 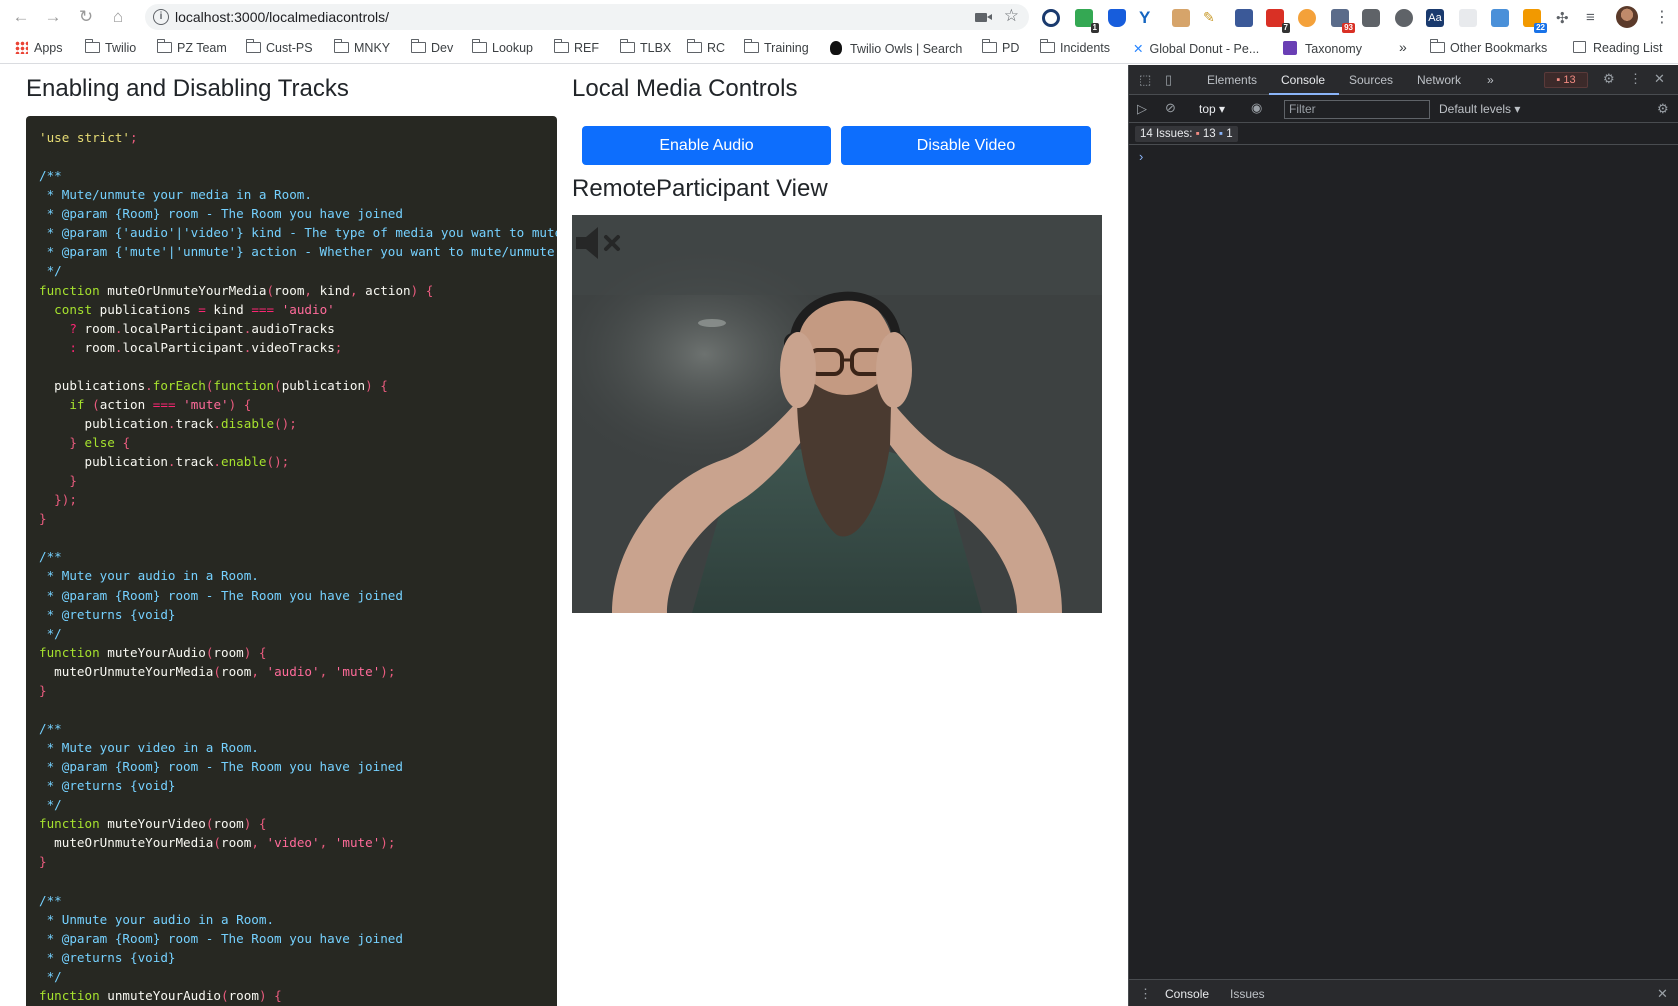 I want to click on console-filter-input: Filter, so click(x=1357, y=109).